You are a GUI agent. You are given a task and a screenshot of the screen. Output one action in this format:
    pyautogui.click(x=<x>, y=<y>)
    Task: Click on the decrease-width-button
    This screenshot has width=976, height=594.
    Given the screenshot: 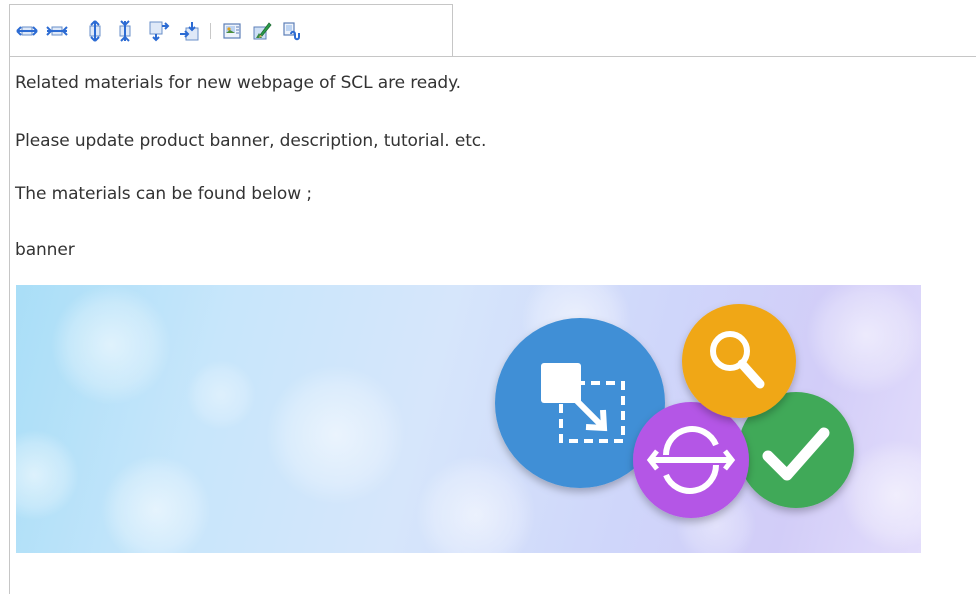 What is the action you would take?
    pyautogui.click(x=57, y=31)
    